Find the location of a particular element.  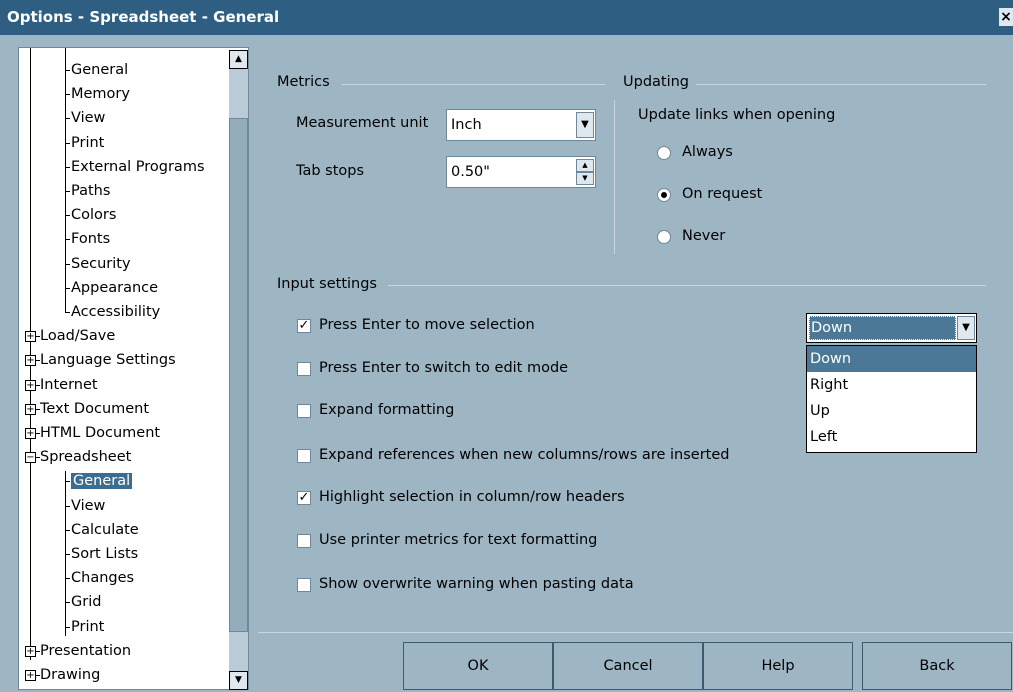

checkbox-label: Use printer metrics for text formatting is located at coordinates (458, 540).